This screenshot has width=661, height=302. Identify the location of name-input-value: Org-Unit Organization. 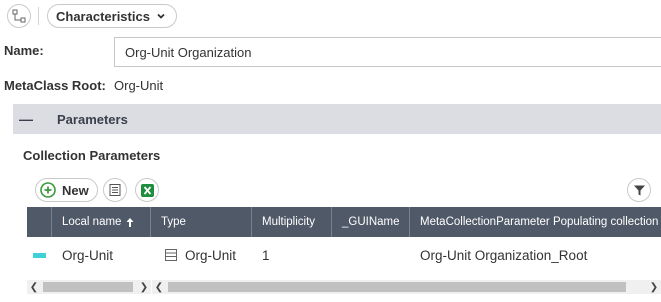
(188, 52).